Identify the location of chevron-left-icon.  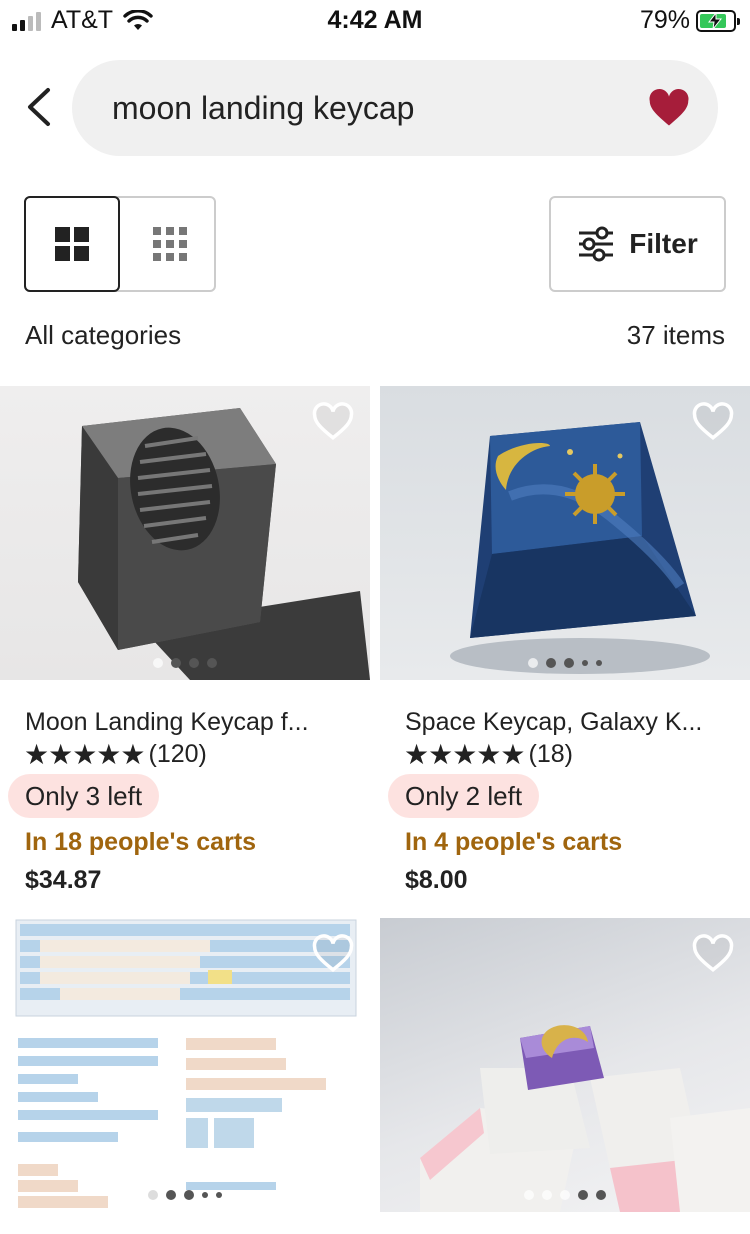
(39, 107).